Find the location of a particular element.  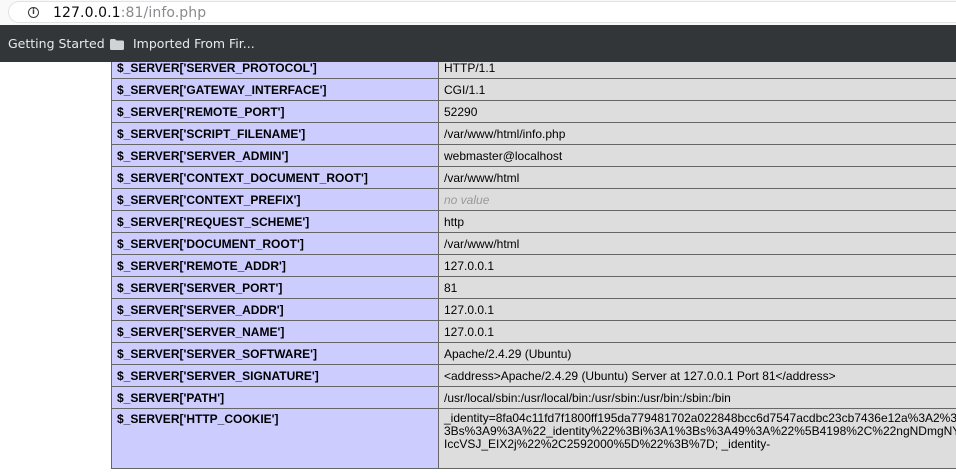

variable-name: $_SERVER['SERVER_PROTOCOL'] is located at coordinates (275, 70).